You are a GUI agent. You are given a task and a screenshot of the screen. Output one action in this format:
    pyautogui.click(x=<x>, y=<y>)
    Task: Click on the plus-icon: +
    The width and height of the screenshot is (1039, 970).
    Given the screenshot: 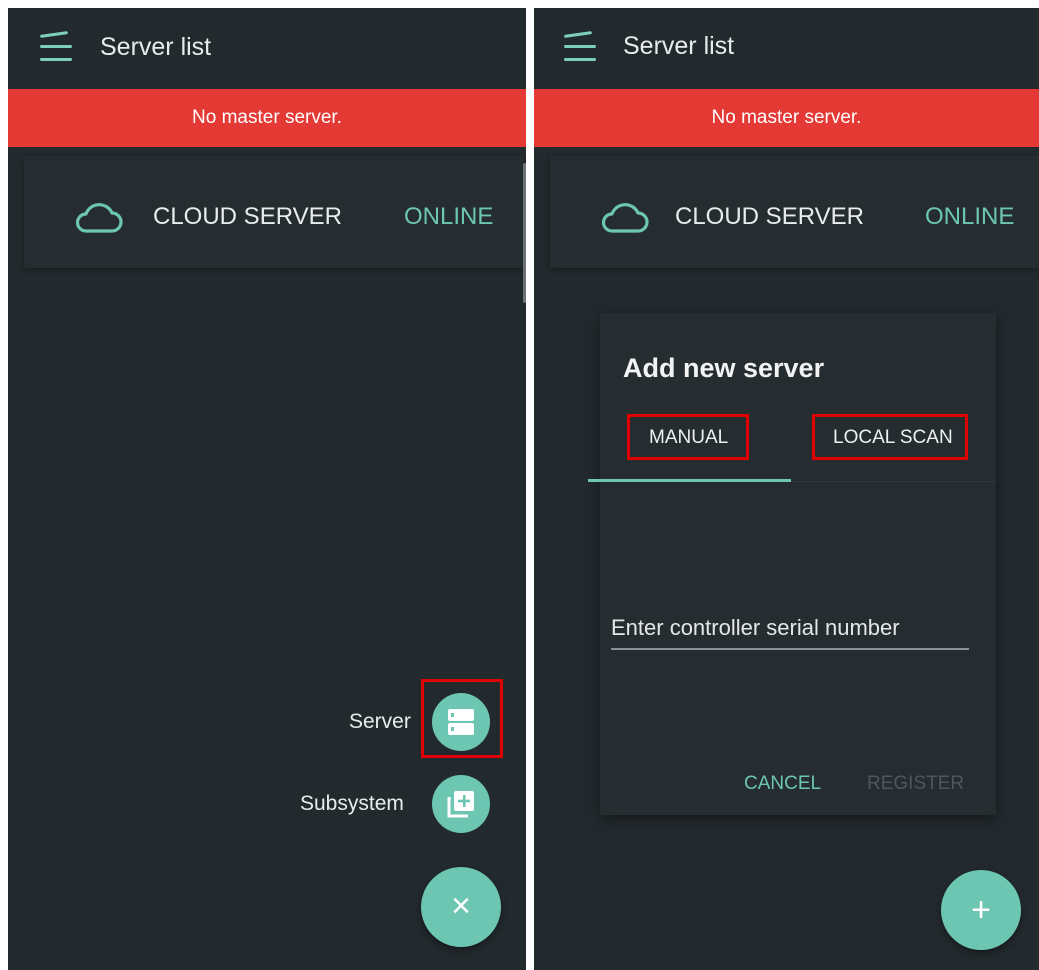 What is the action you would take?
    pyautogui.click(x=981, y=910)
    